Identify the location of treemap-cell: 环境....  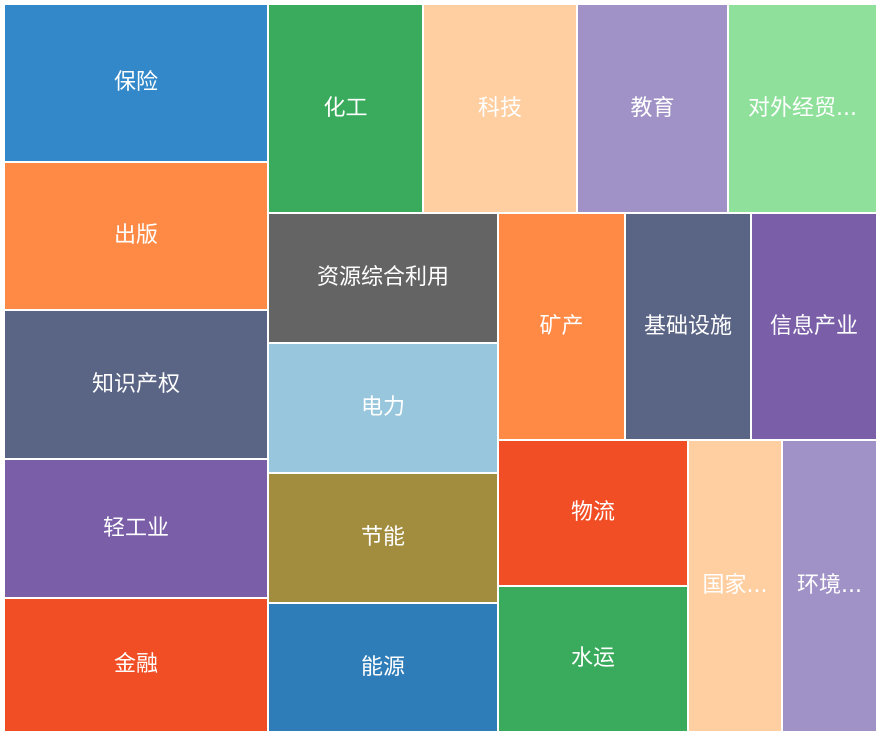
(829, 586).